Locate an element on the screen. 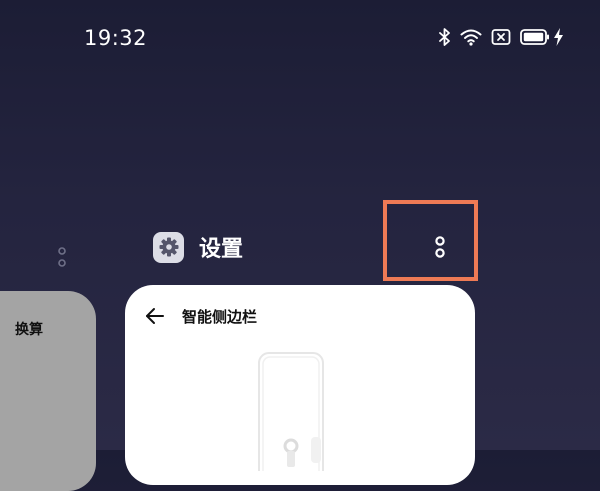 The image size is (600, 491). charging-icon is located at coordinates (558, 37).